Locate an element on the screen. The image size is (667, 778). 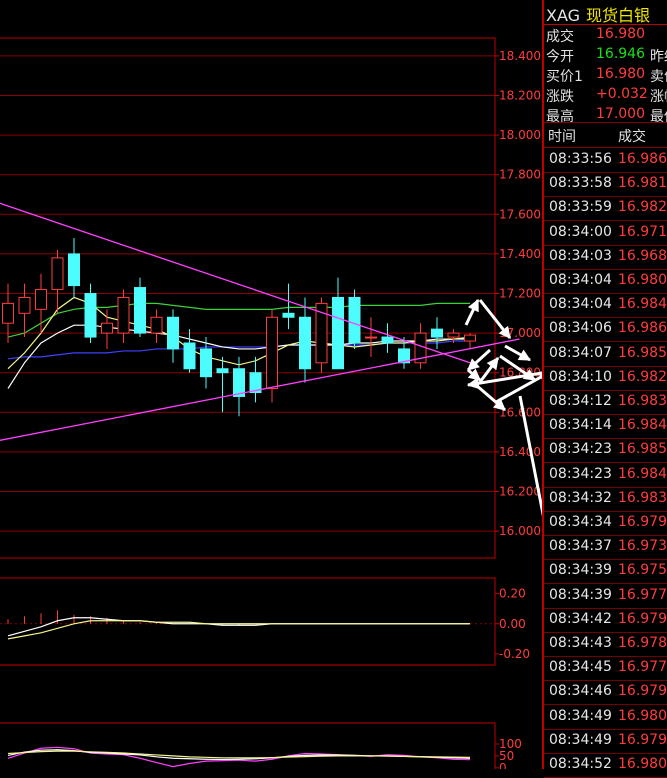
trade-price: 16.971 is located at coordinates (642, 231).